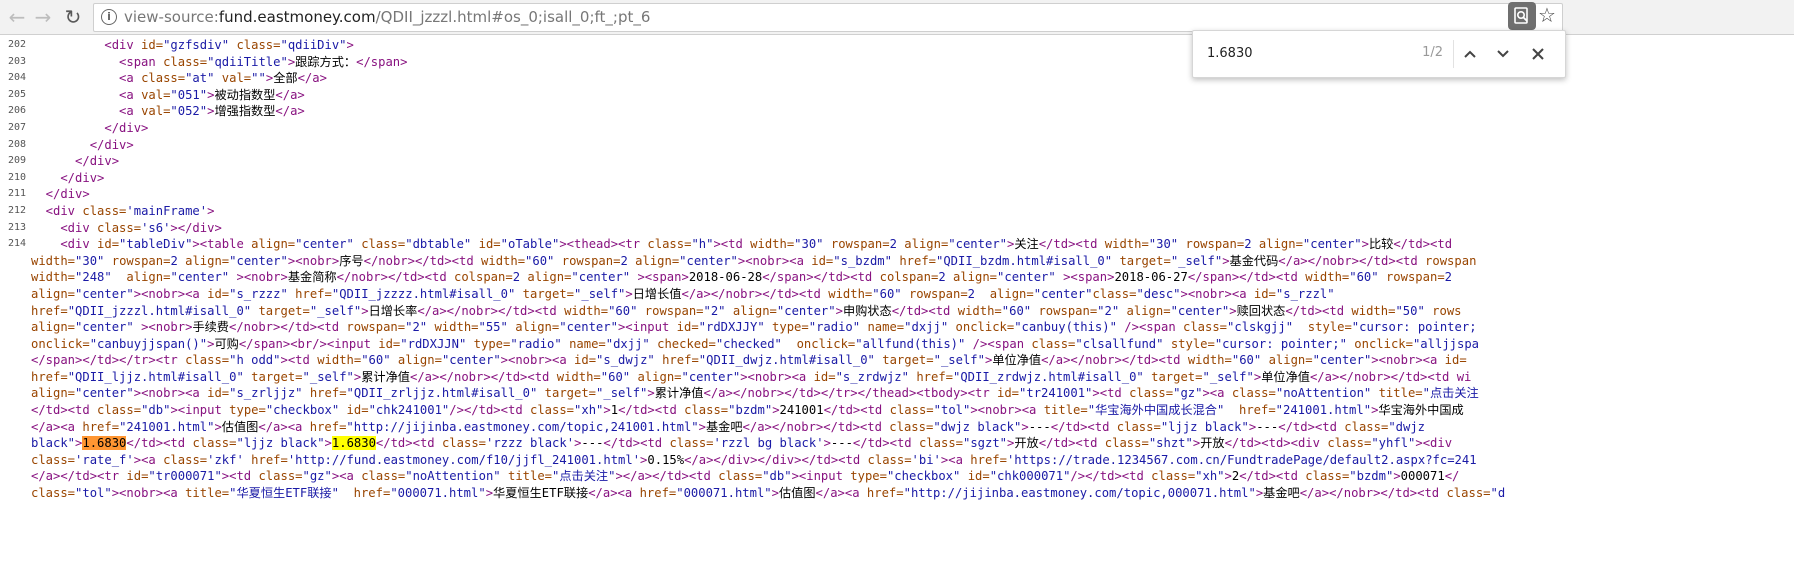 This screenshot has height=581, width=1794. What do you see at coordinates (1158, 293) in the screenshot?
I see `code-token: "desc"` at bounding box center [1158, 293].